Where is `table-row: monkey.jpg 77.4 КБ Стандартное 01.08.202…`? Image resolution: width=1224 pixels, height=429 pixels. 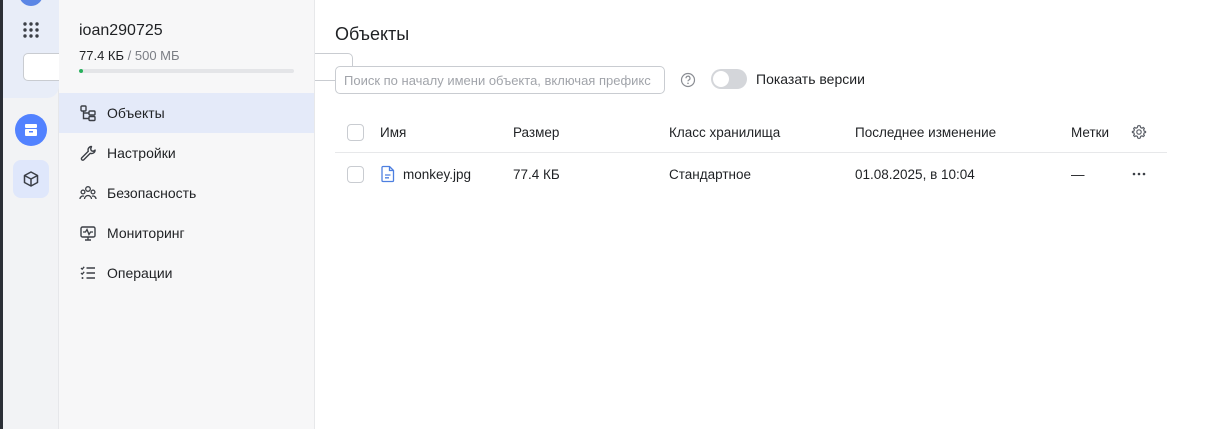
table-row: monkey.jpg 77.4 КБ Стандартное 01.08.202… is located at coordinates (751, 174).